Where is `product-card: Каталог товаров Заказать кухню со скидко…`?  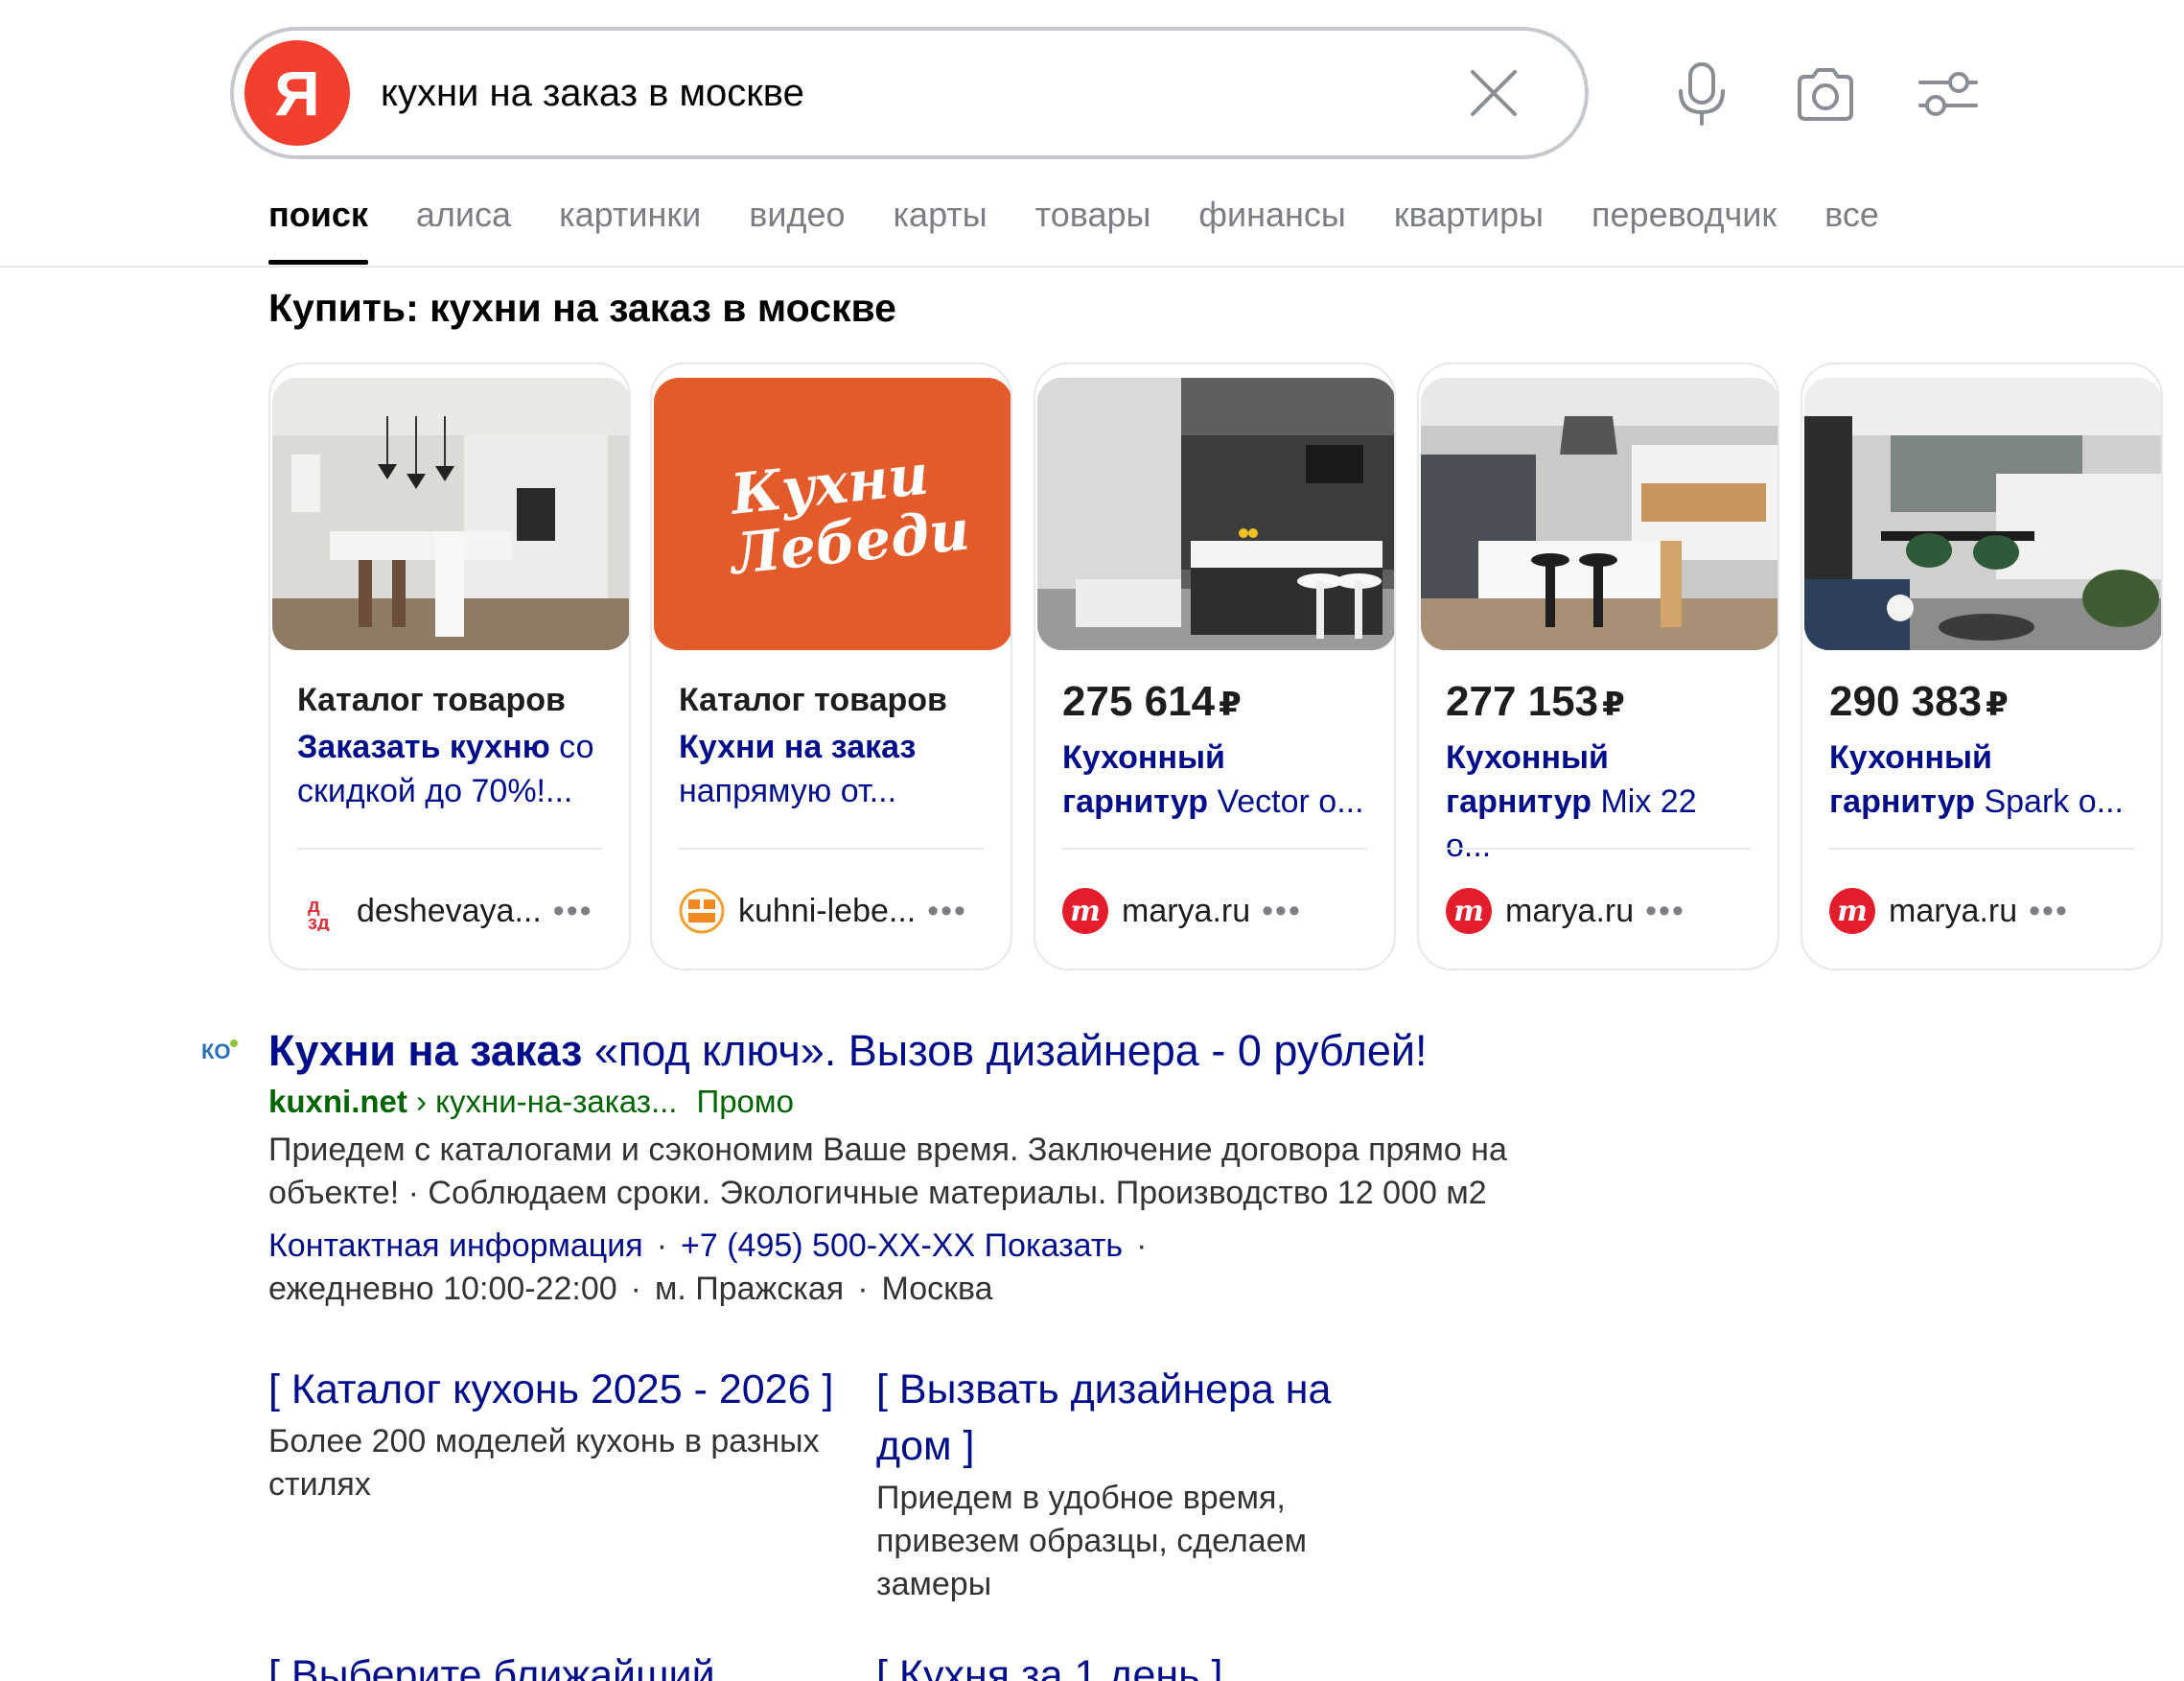
product-card: Каталог товаров Заказать кухню со скидко… is located at coordinates (449, 666).